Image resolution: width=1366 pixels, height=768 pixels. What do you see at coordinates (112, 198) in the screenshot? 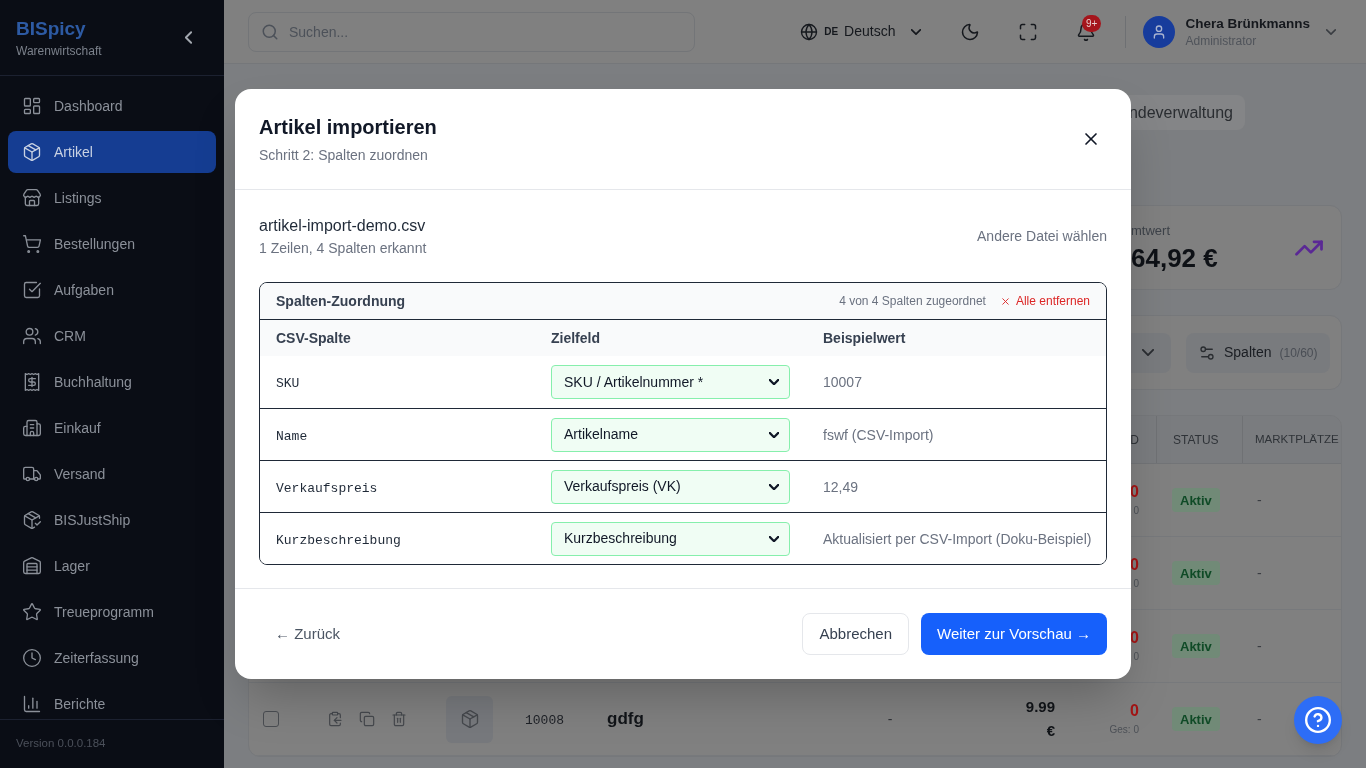
I see `nav-item: Listings` at bounding box center [112, 198].